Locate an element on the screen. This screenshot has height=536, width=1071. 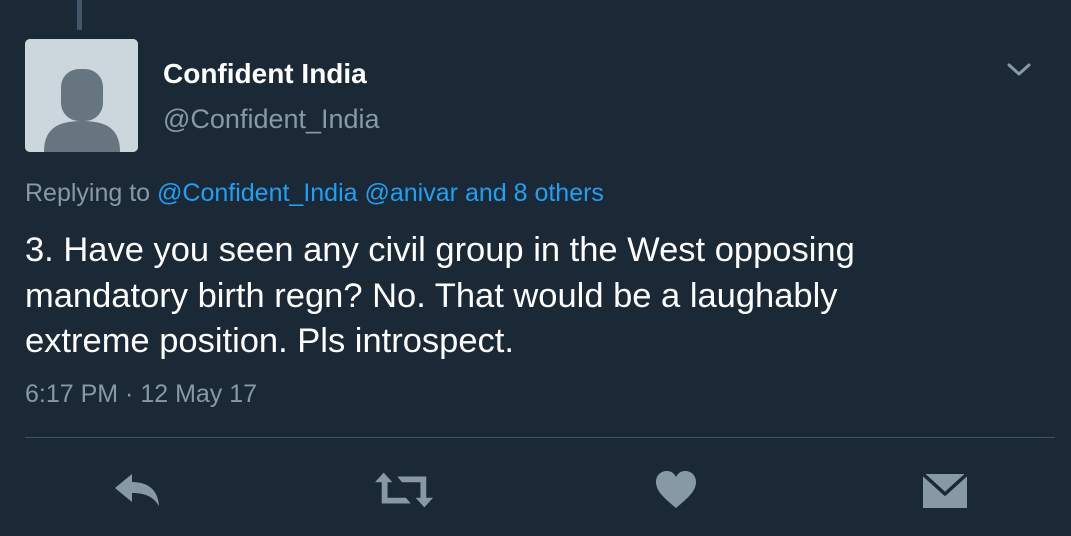
like-button is located at coordinates (676, 490).